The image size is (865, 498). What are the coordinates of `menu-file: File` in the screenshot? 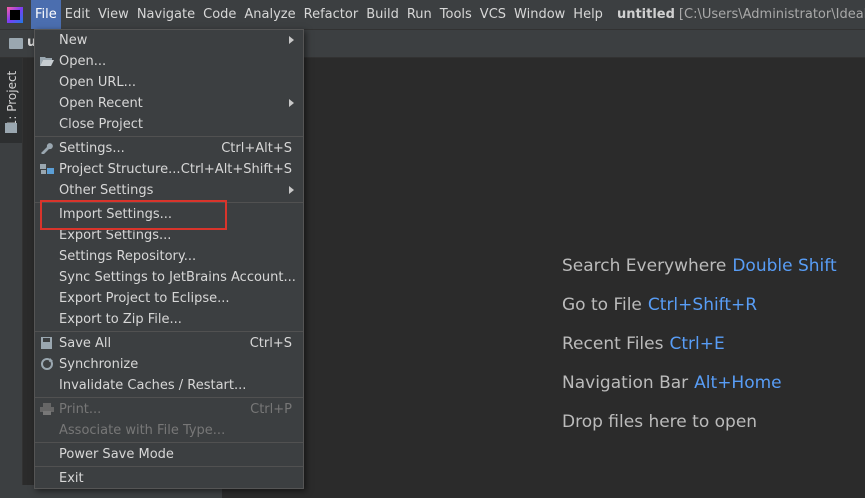 It's located at (46, 14).